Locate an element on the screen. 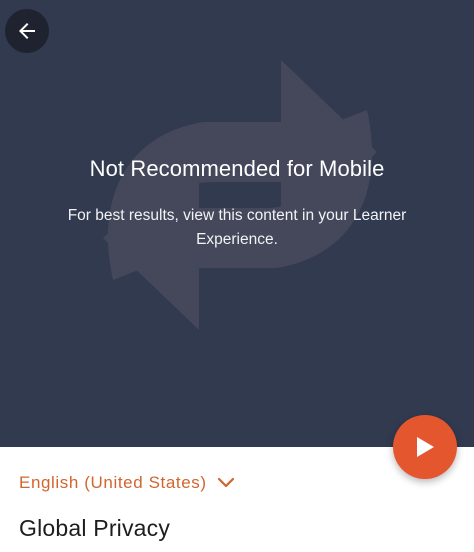 Image resolution: width=474 pixels, height=552 pixels. play-button is located at coordinates (425, 447).